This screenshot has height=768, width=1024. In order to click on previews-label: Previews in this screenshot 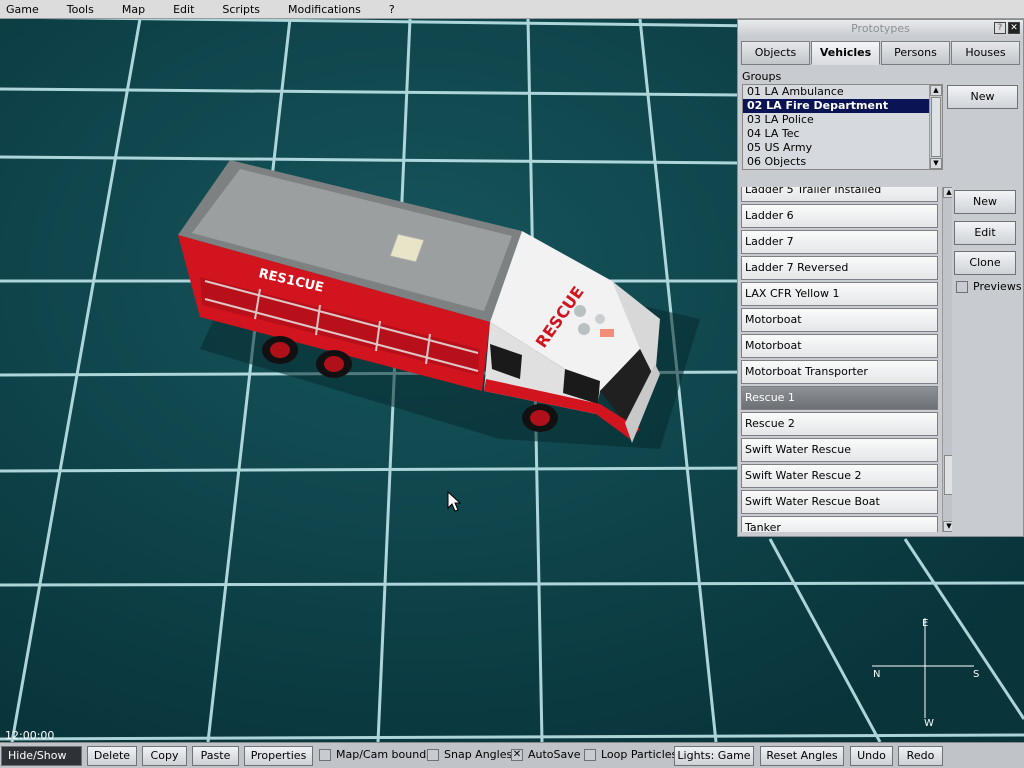, I will do `click(997, 286)`.